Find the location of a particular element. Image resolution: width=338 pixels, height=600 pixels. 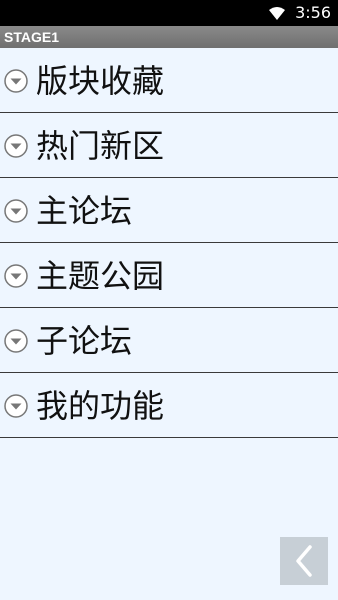

wifi-icon is located at coordinates (277, 13).